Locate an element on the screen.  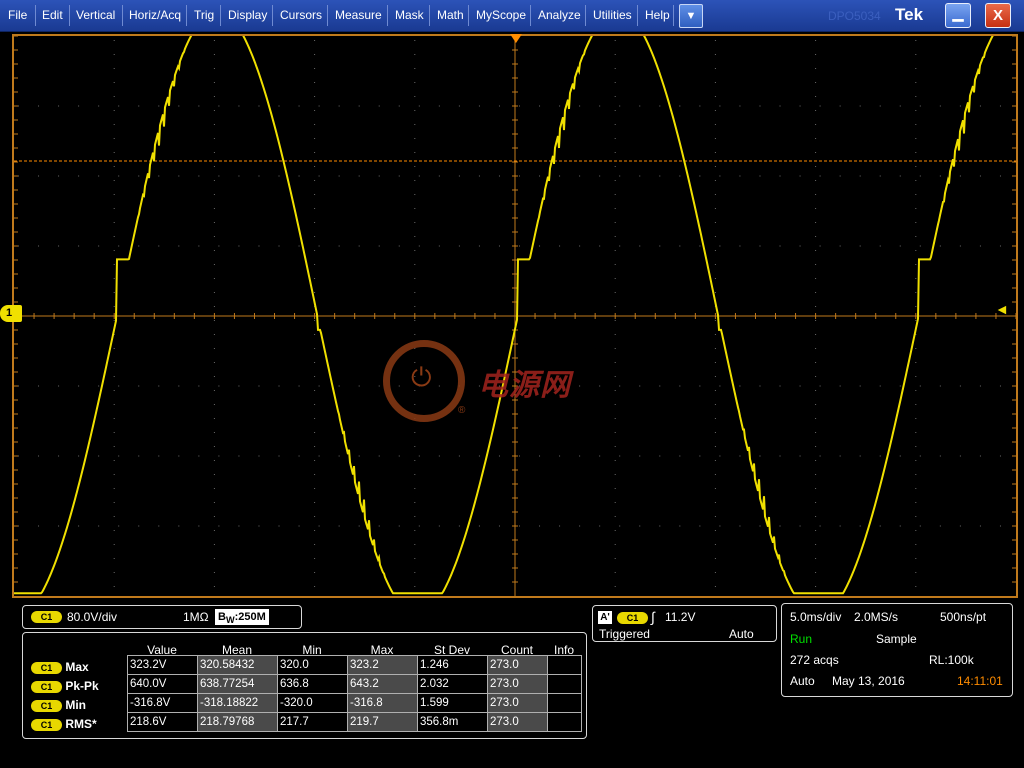
menu-math: Math is located at coordinates (450, 15).